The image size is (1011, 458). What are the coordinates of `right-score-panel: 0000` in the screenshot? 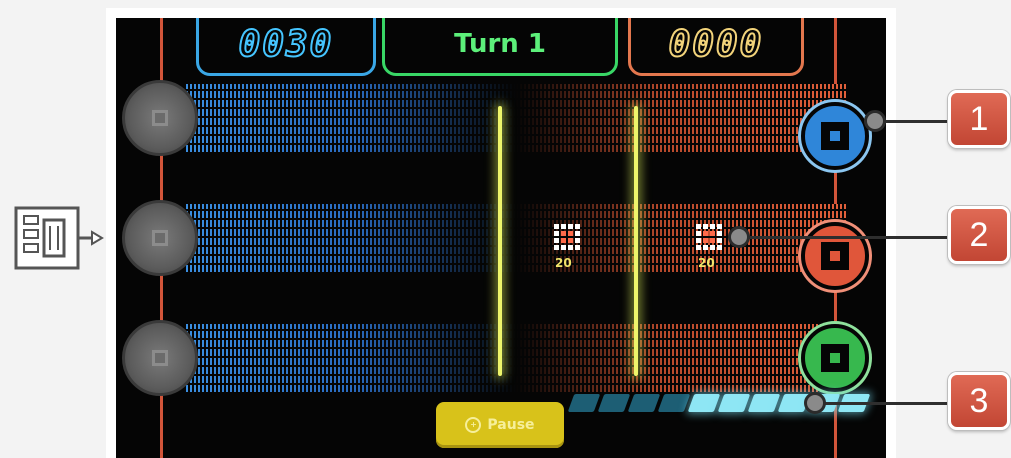 It's located at (716, 47).